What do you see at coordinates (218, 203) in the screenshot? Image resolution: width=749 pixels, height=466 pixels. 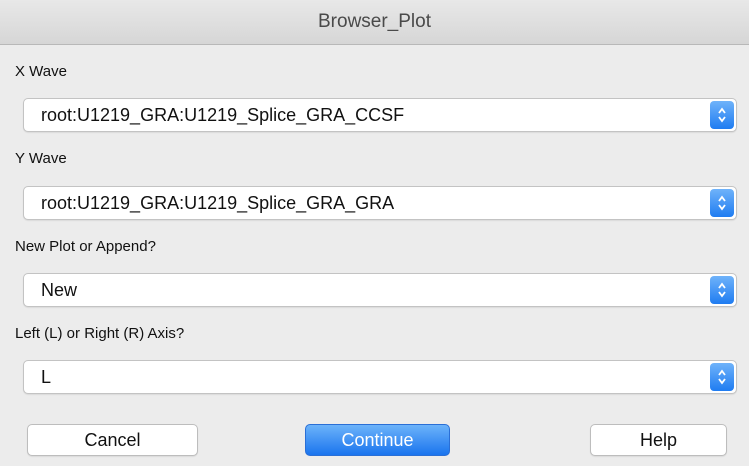 I see `y-wave-value: root:U1219_GRA:U1219_Splice_GRA_GRA` at bounding box center [218, 203].